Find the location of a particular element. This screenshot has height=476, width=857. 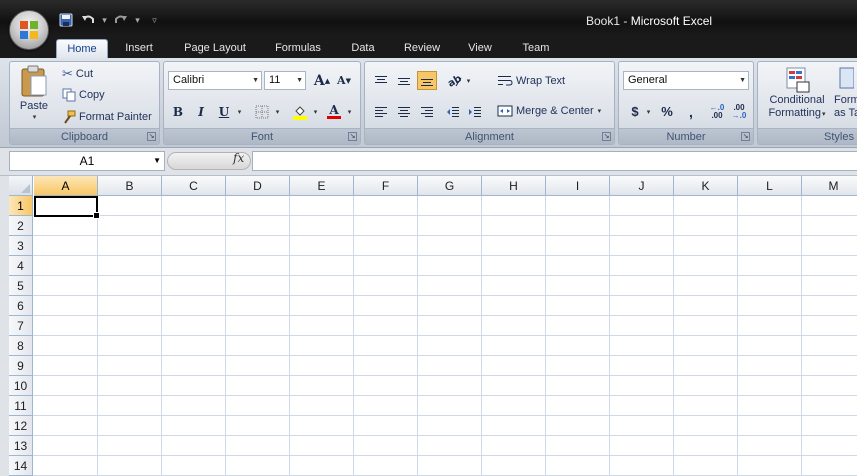

bold-button: B is located at coordinates (178, 111).